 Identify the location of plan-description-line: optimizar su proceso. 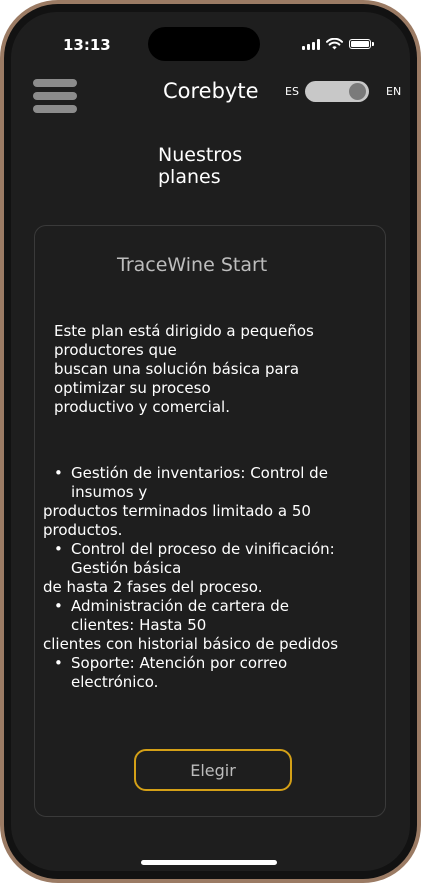
(132, 388).